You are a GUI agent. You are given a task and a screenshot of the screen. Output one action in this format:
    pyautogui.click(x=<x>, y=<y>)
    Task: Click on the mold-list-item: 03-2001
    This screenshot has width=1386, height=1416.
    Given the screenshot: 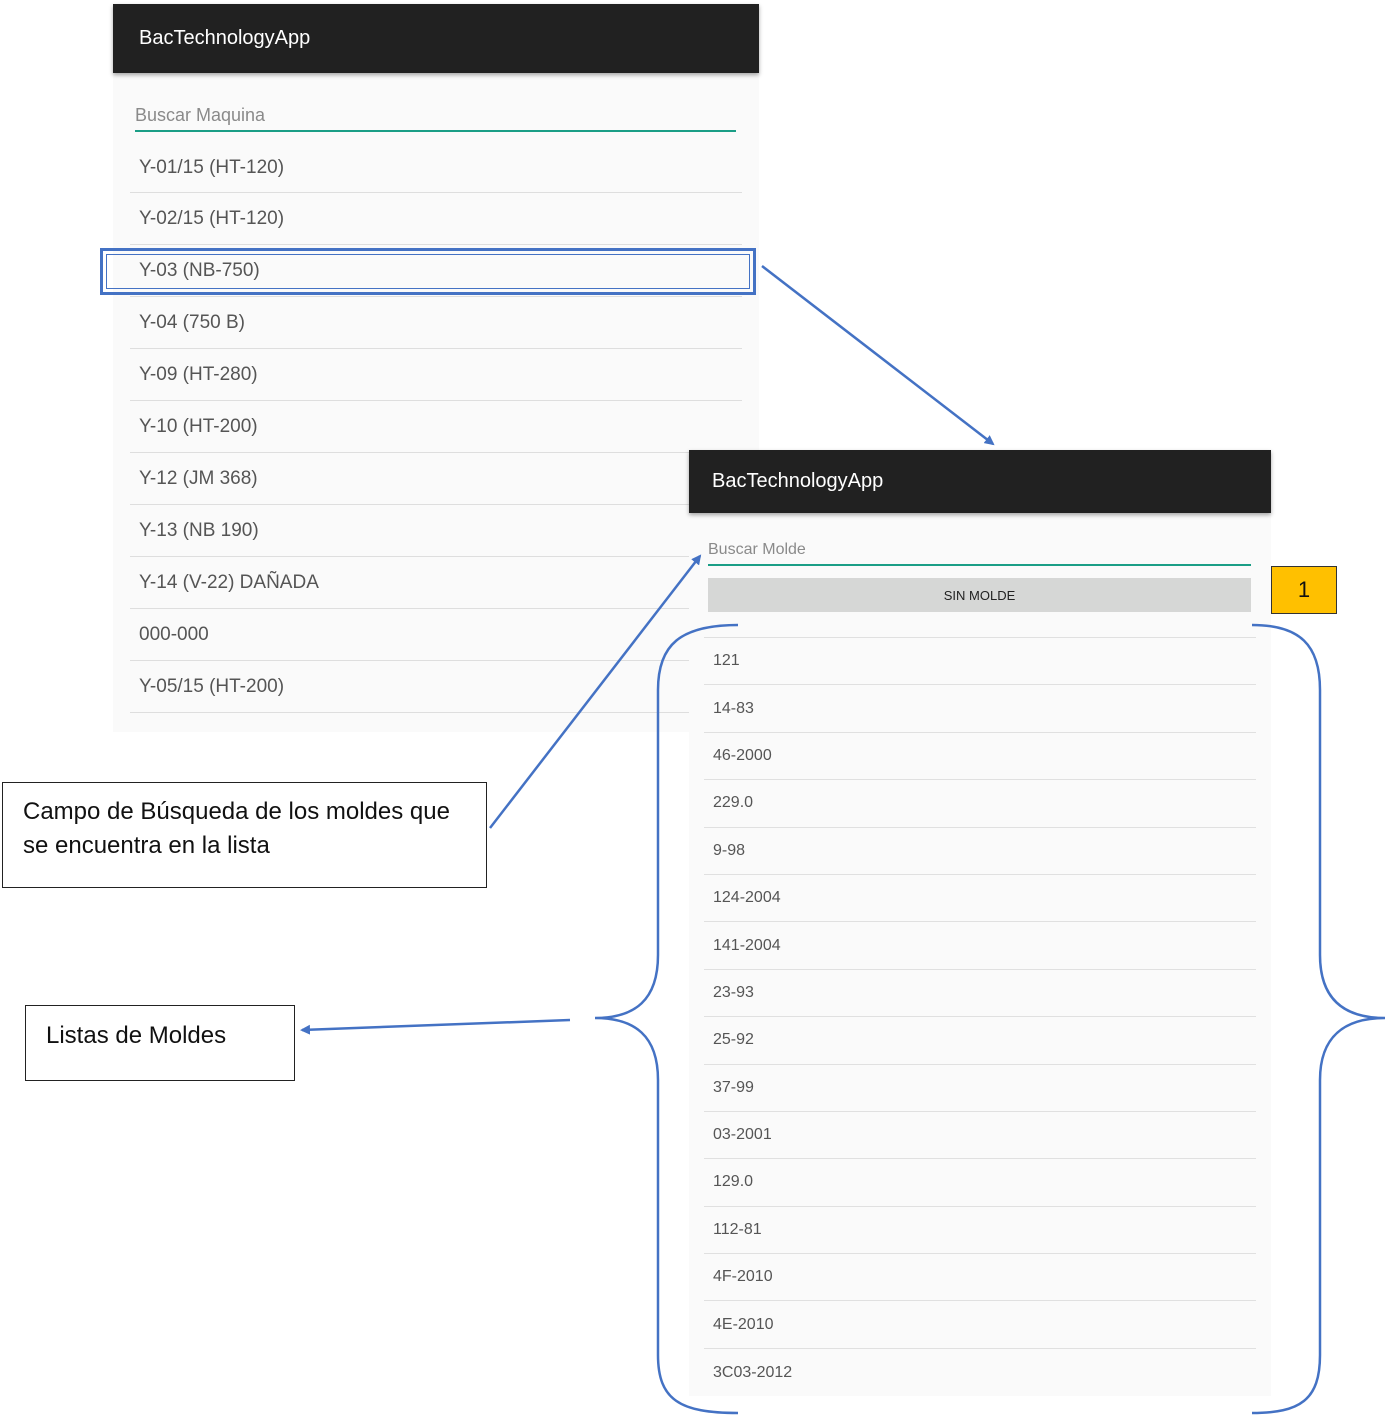 What is the action you would take?
    pyautogui.click(x=980, y=1136)
    